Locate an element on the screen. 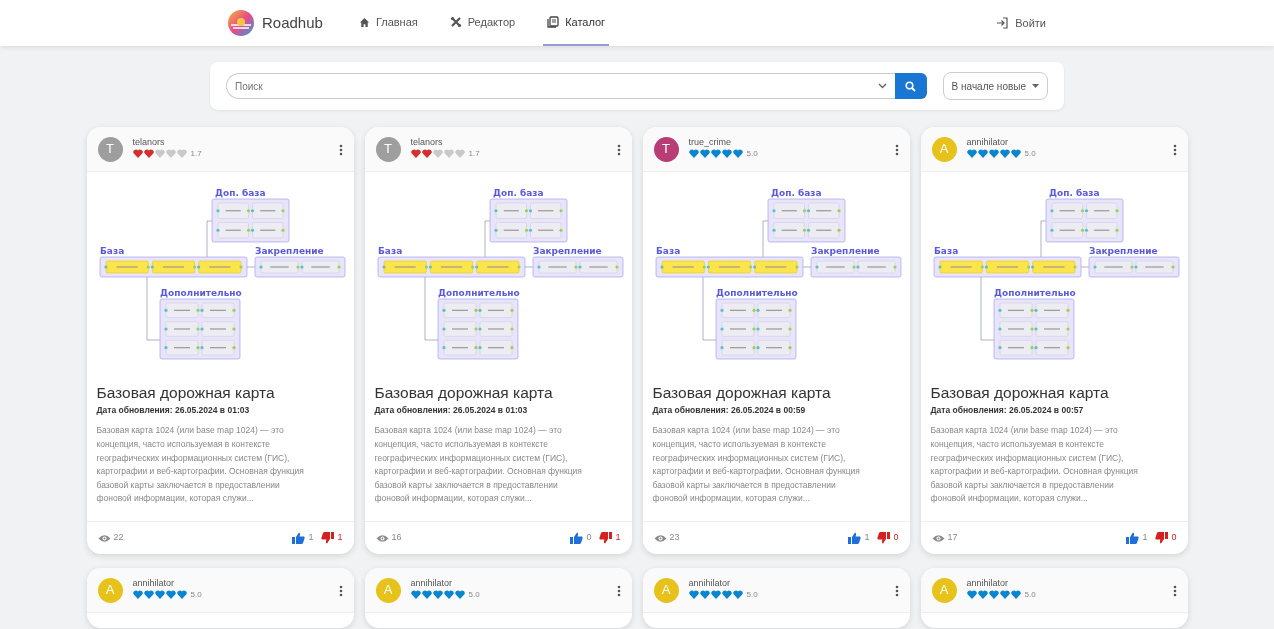 This screenshot has width=1274, height=629. search-field: Поиск is located at coordinates (548, 86).